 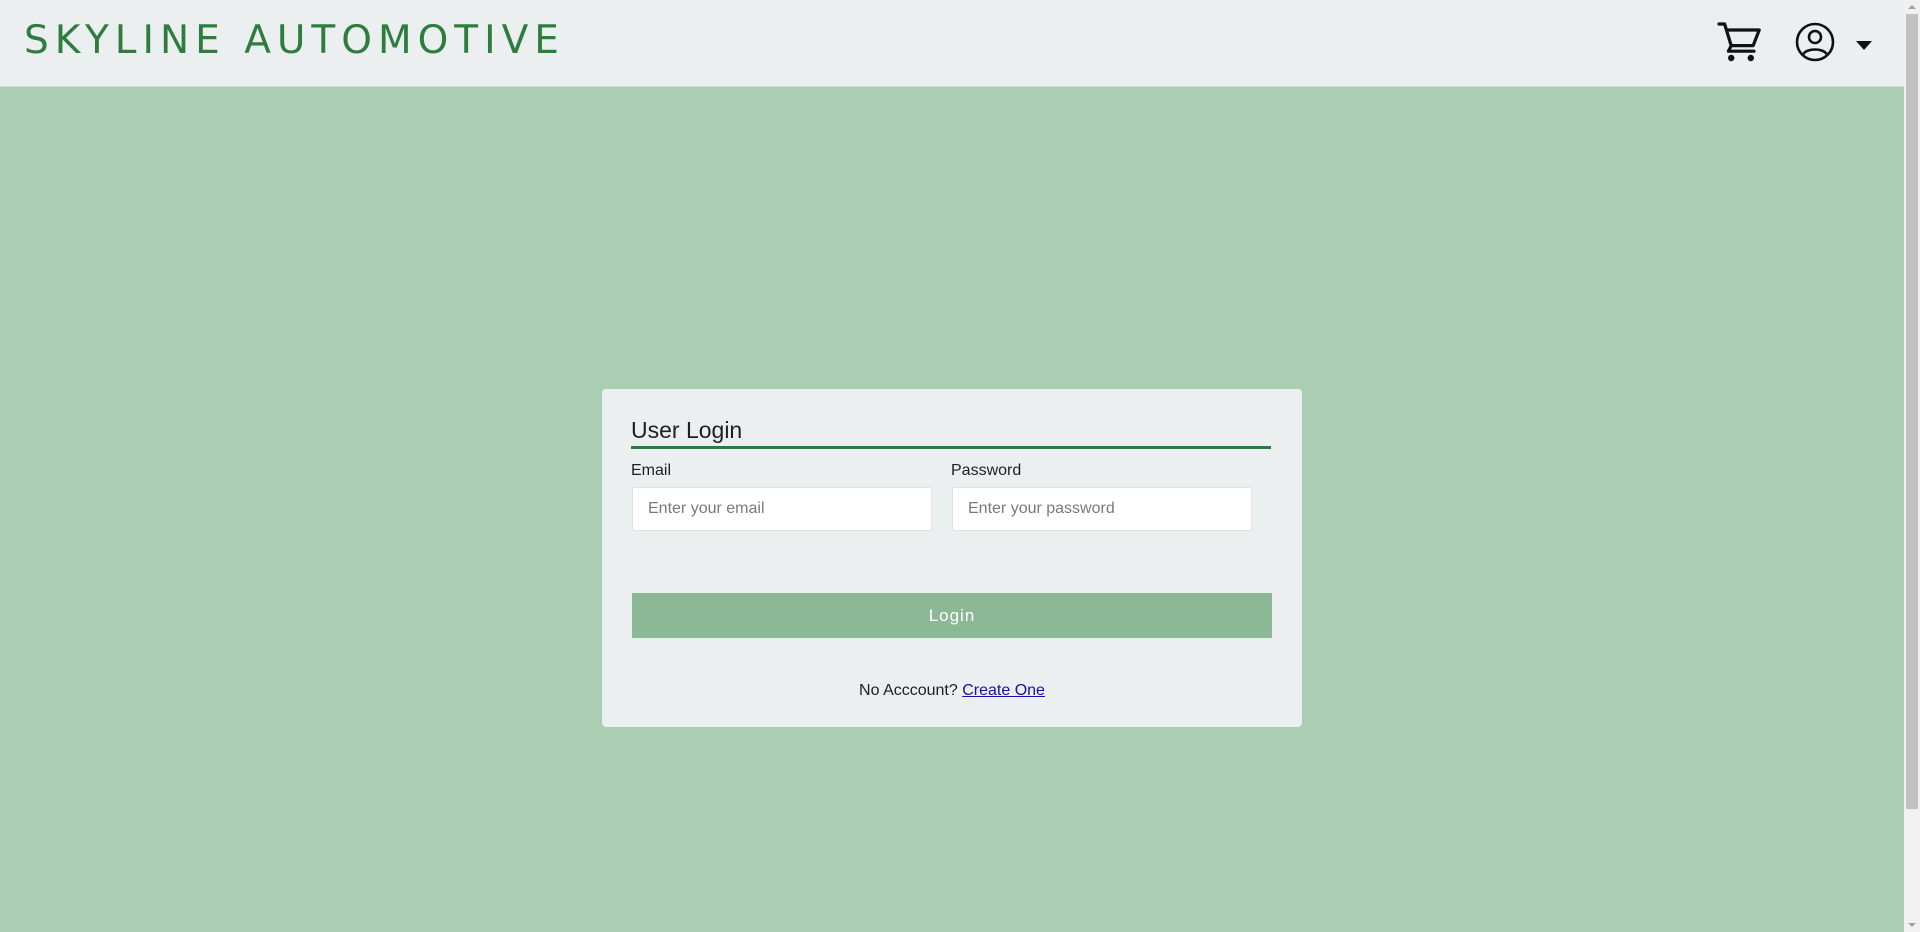 I want to click on cart-button, so click(x=1740, y=42).